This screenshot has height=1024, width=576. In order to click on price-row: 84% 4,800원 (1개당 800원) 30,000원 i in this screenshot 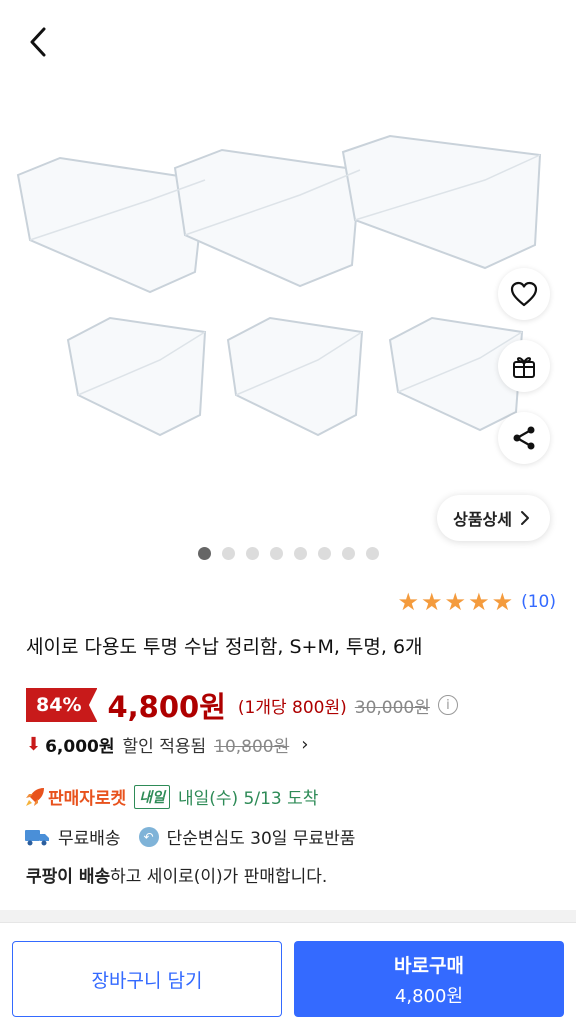, I will do `click(242, 705)`.